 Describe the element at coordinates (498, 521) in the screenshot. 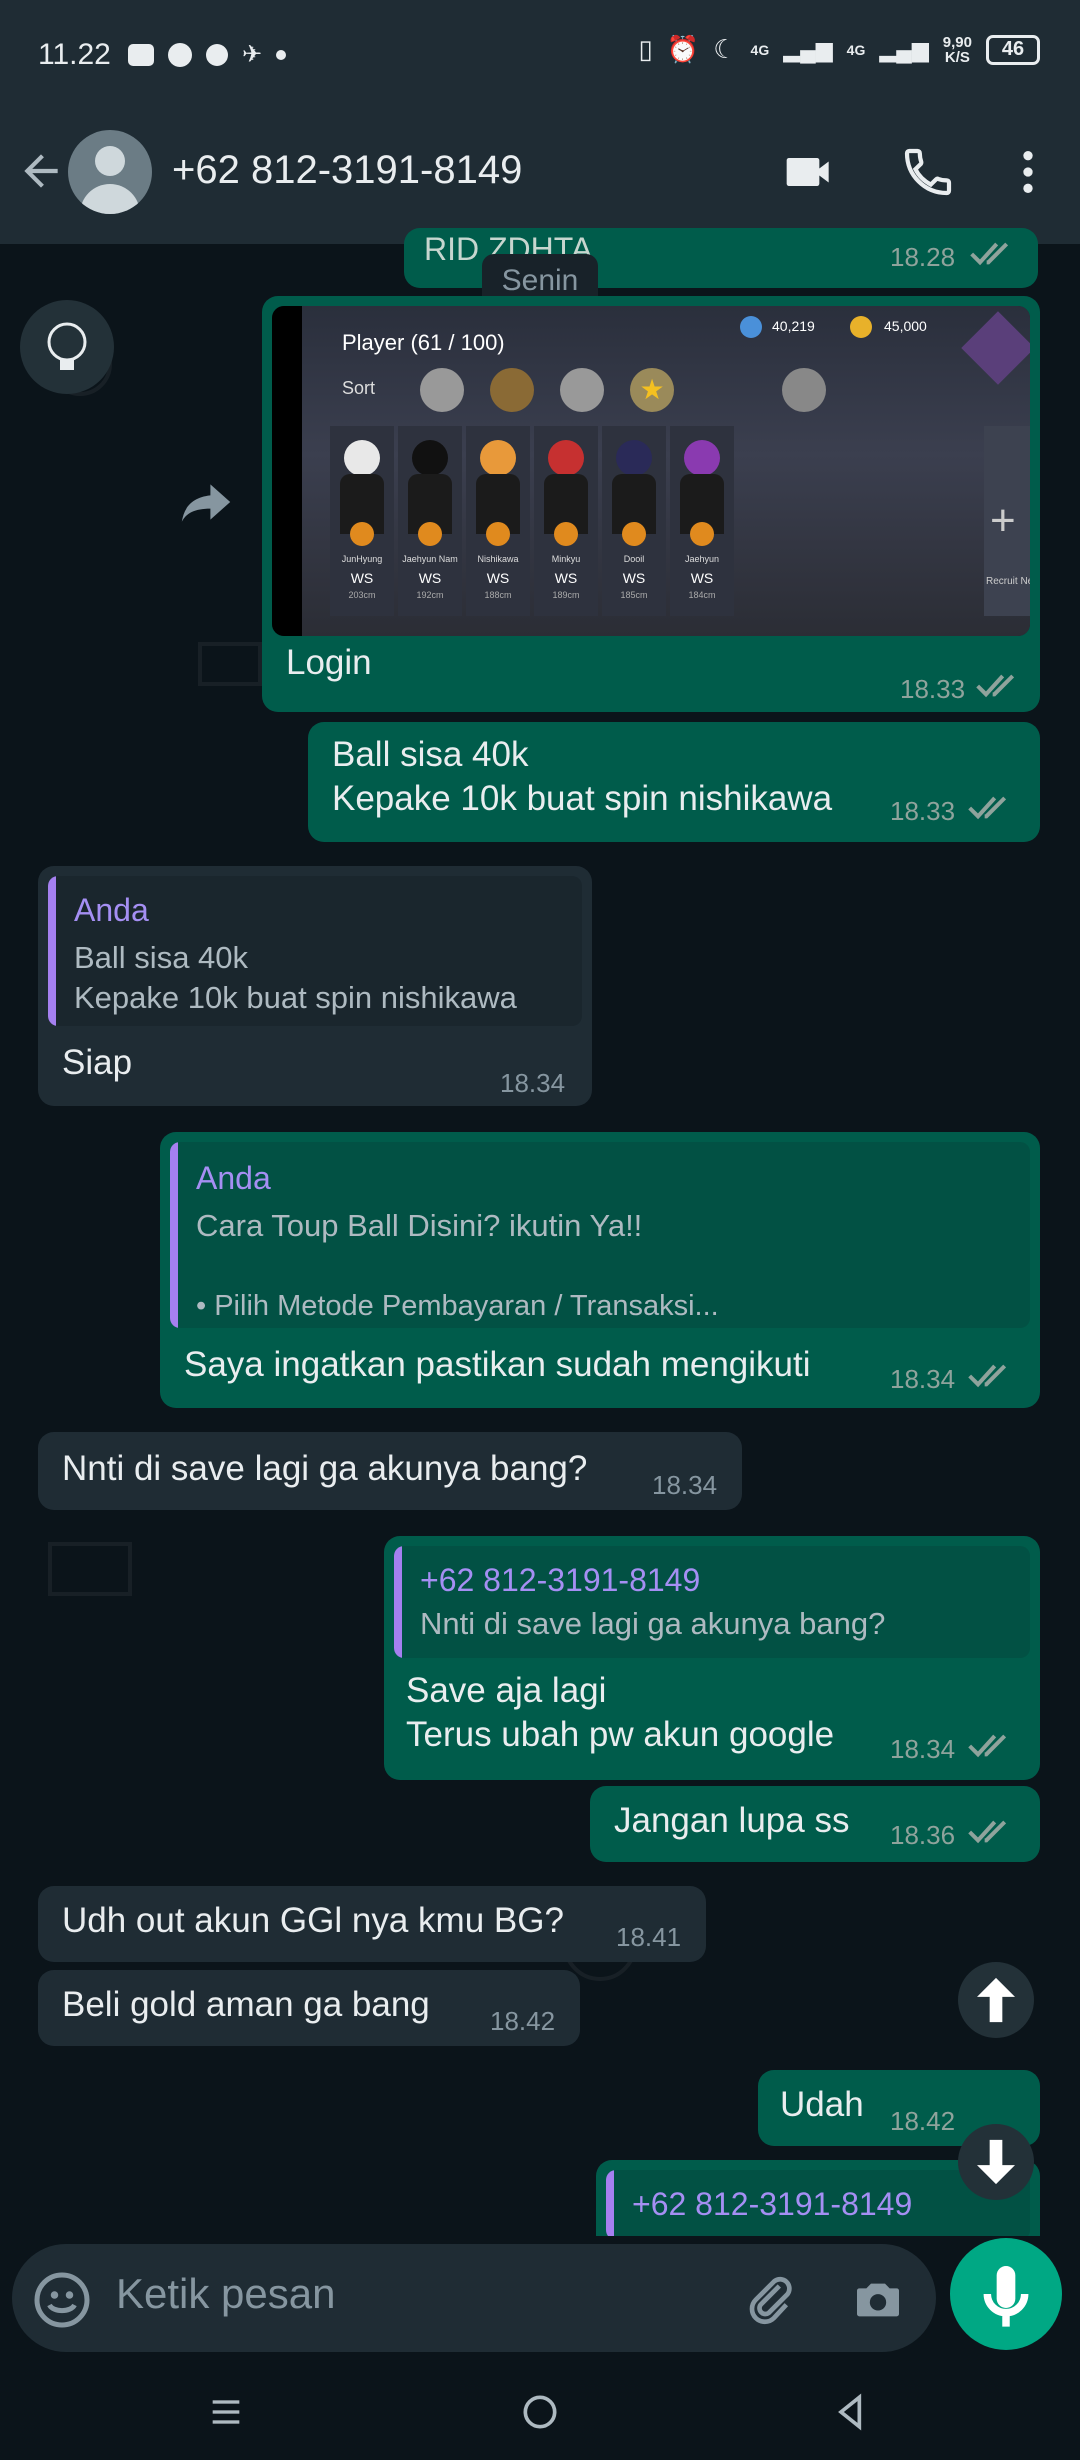

I see `player-card: Nishikawa WS 188cm` at that location.